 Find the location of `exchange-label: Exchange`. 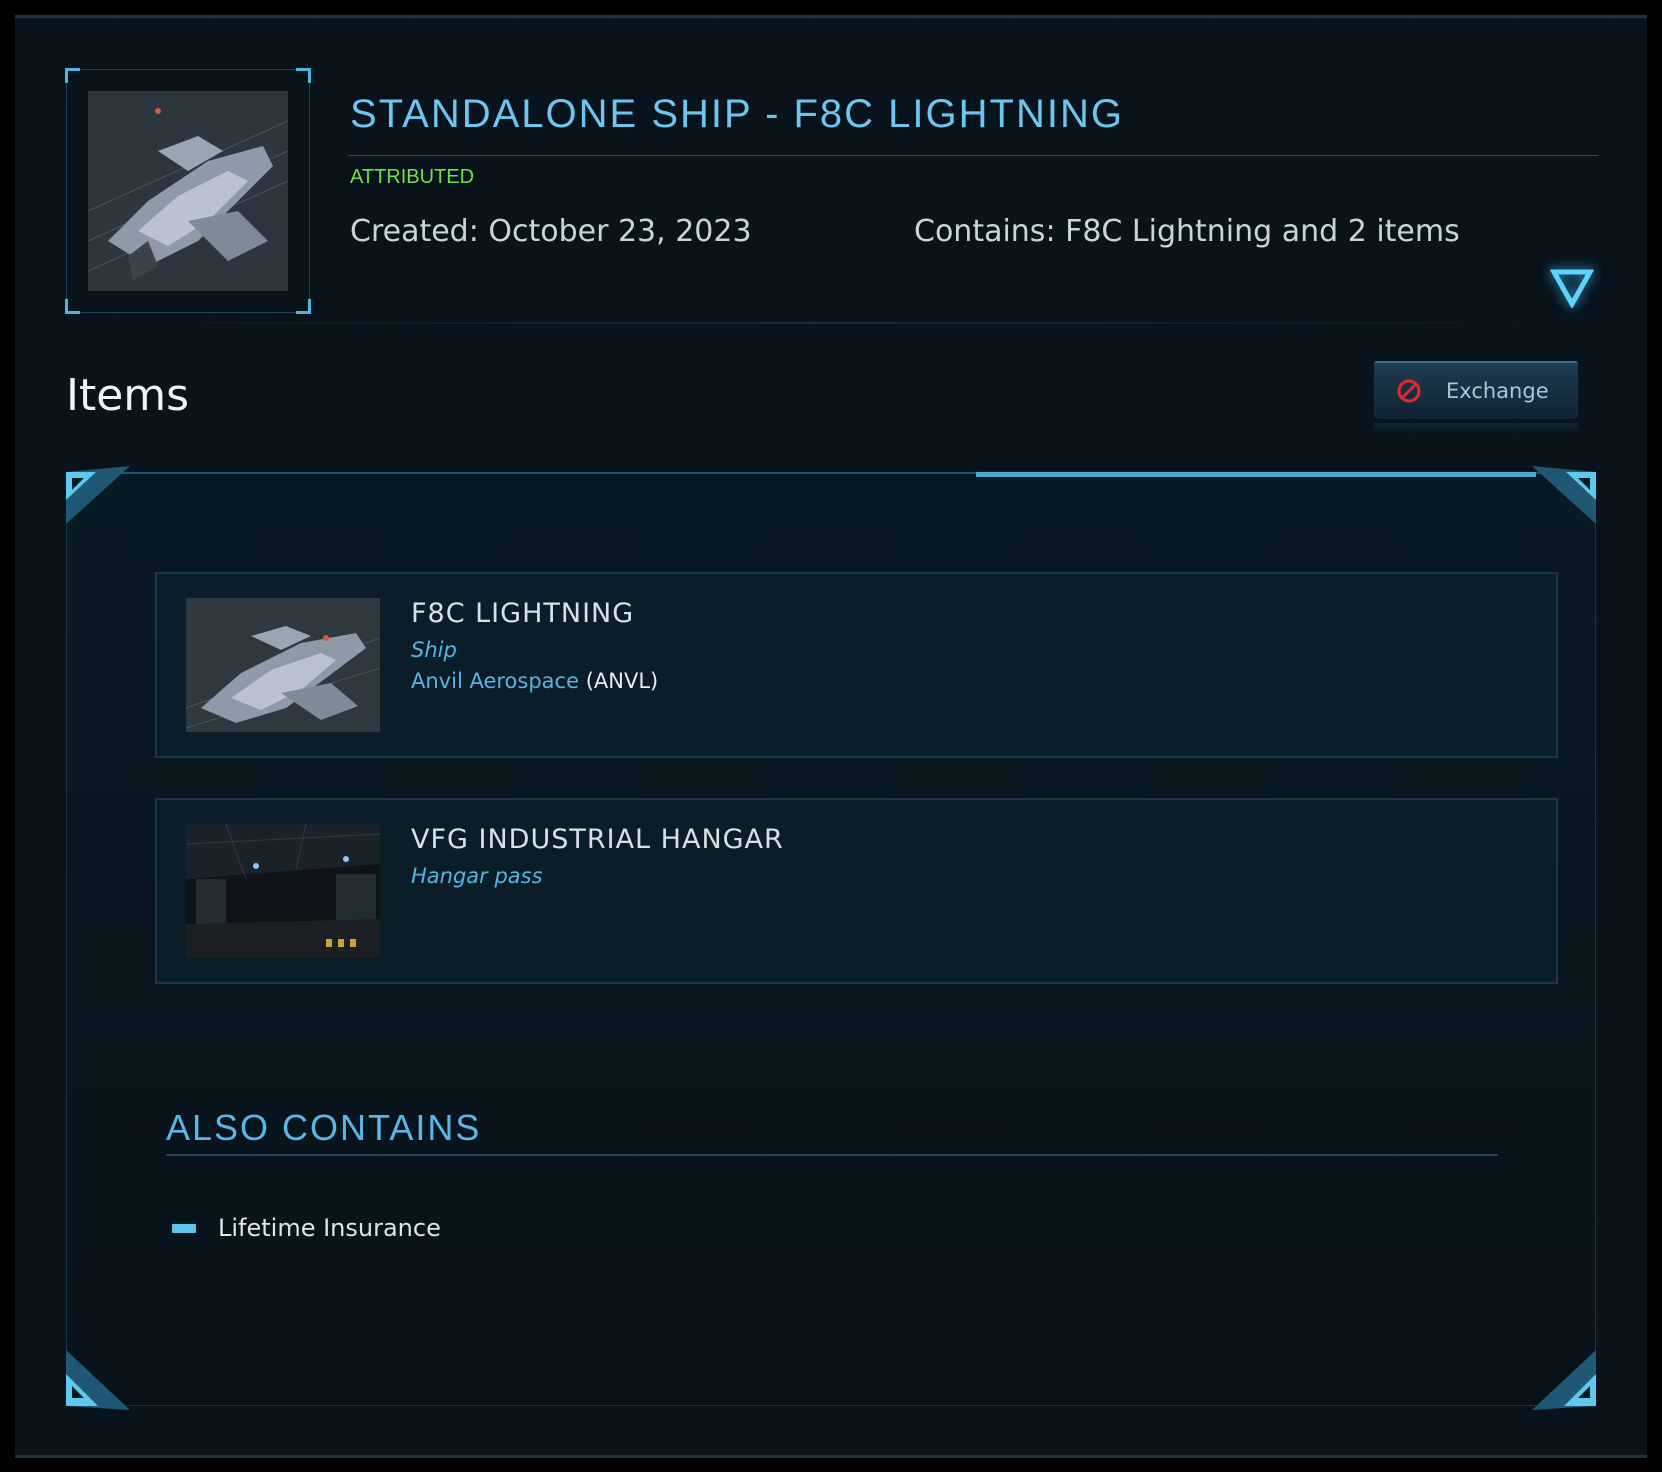

exchange-label: Exchange is located at coordinates (1497, 391).